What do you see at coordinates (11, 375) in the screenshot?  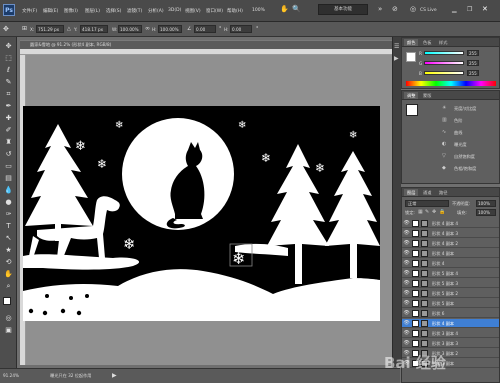 I see `status-zoom: 91.24%` at bounding box center [11, 375].